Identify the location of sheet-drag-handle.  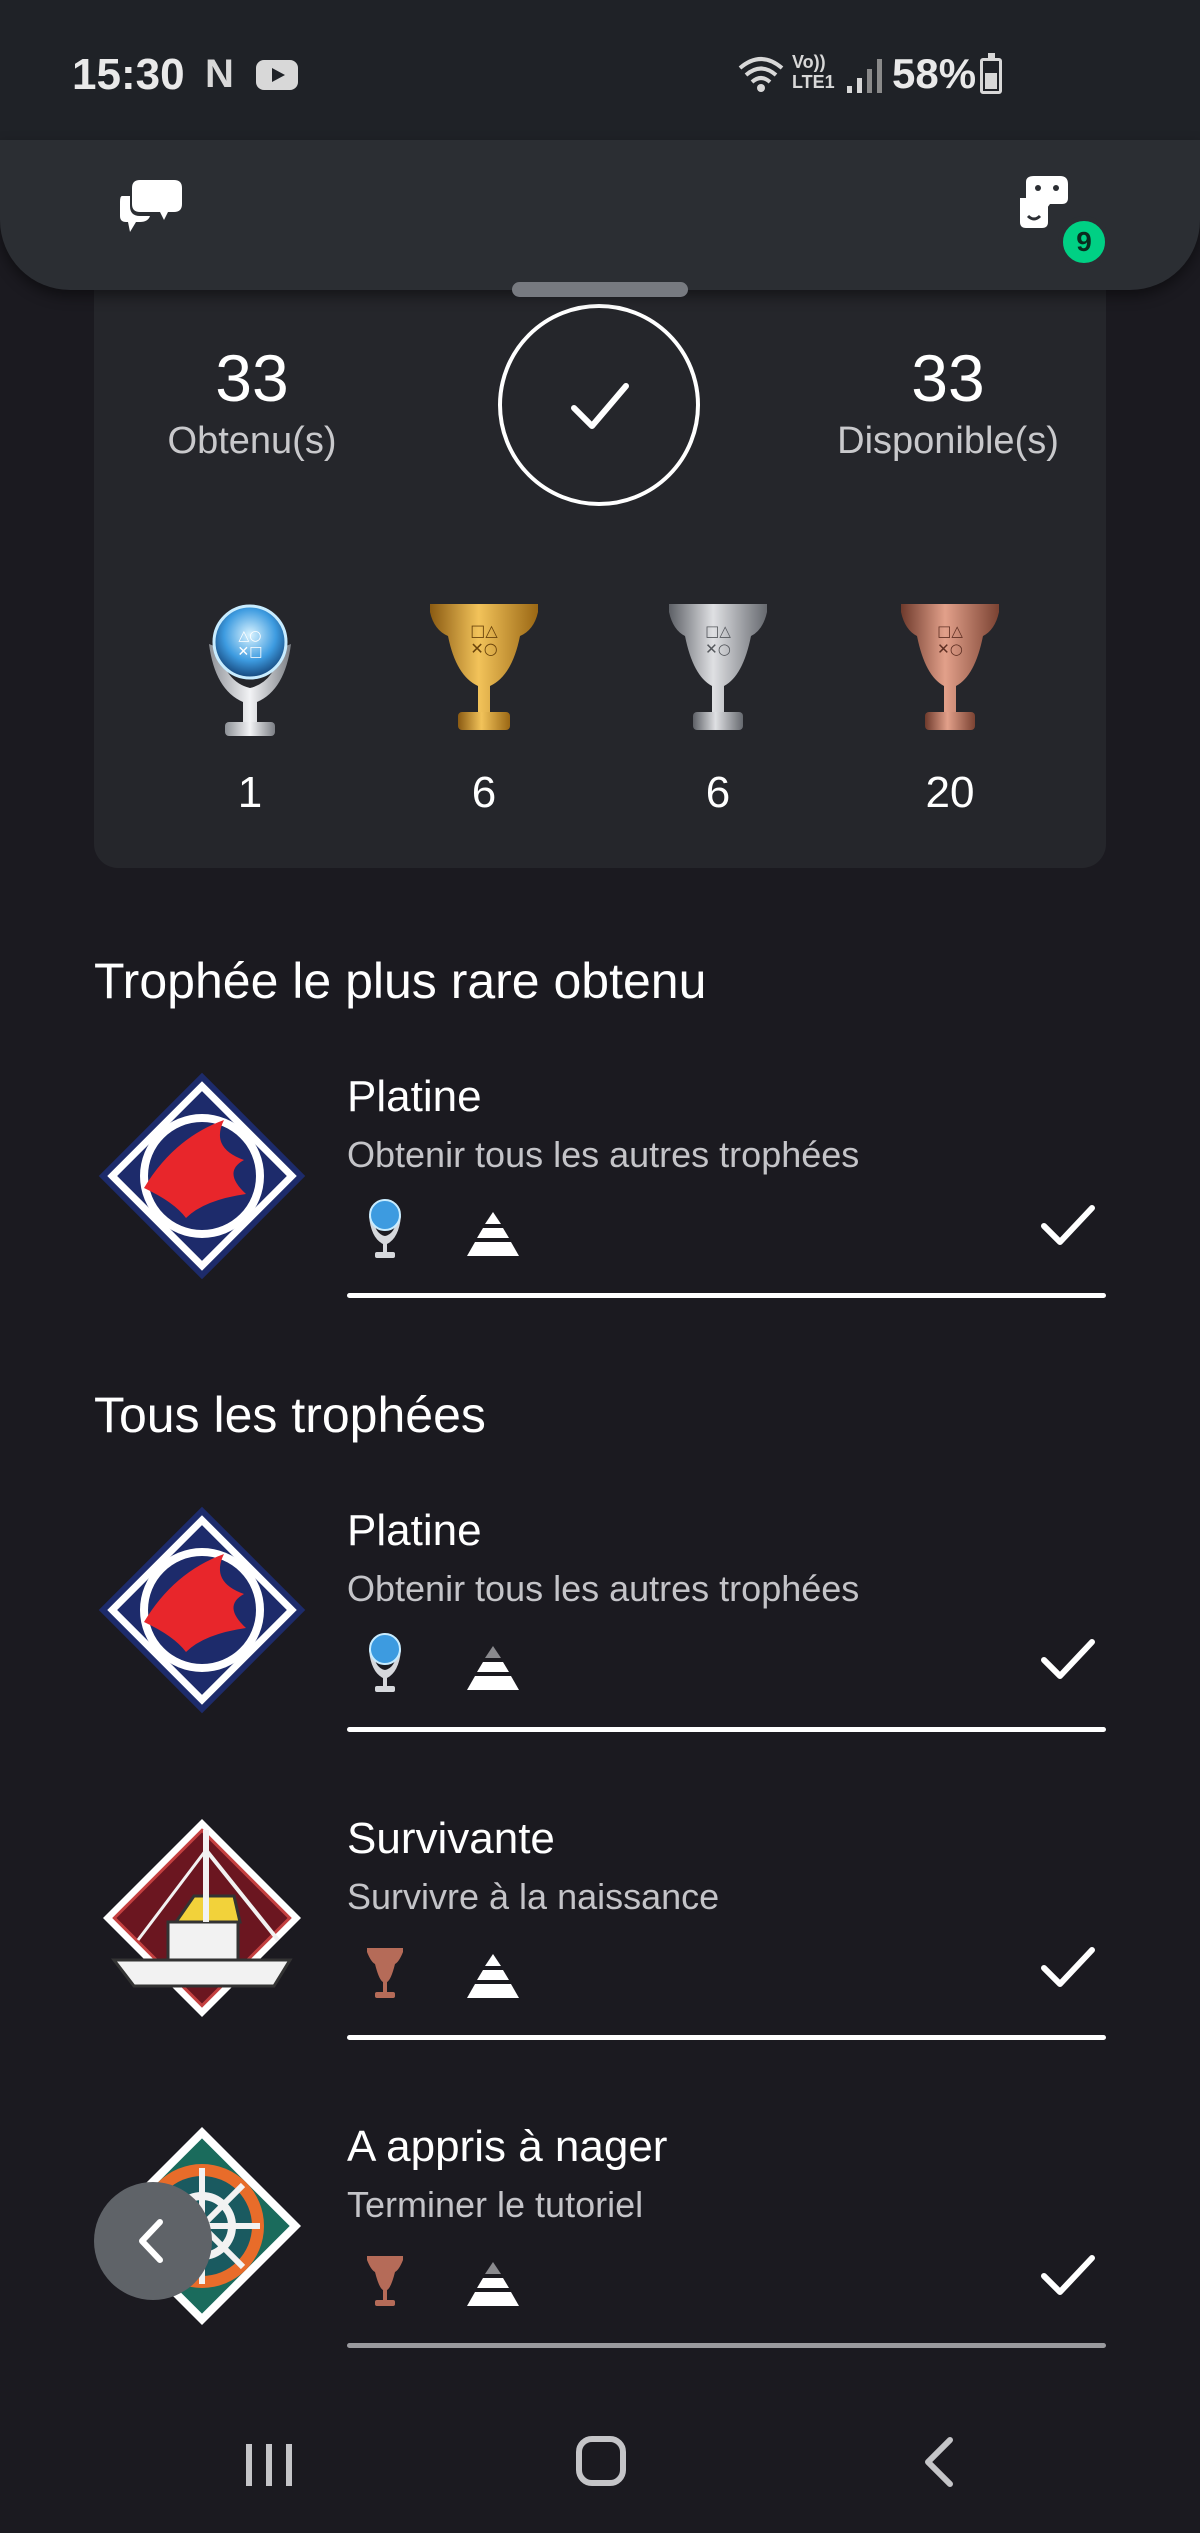
(600, 289).